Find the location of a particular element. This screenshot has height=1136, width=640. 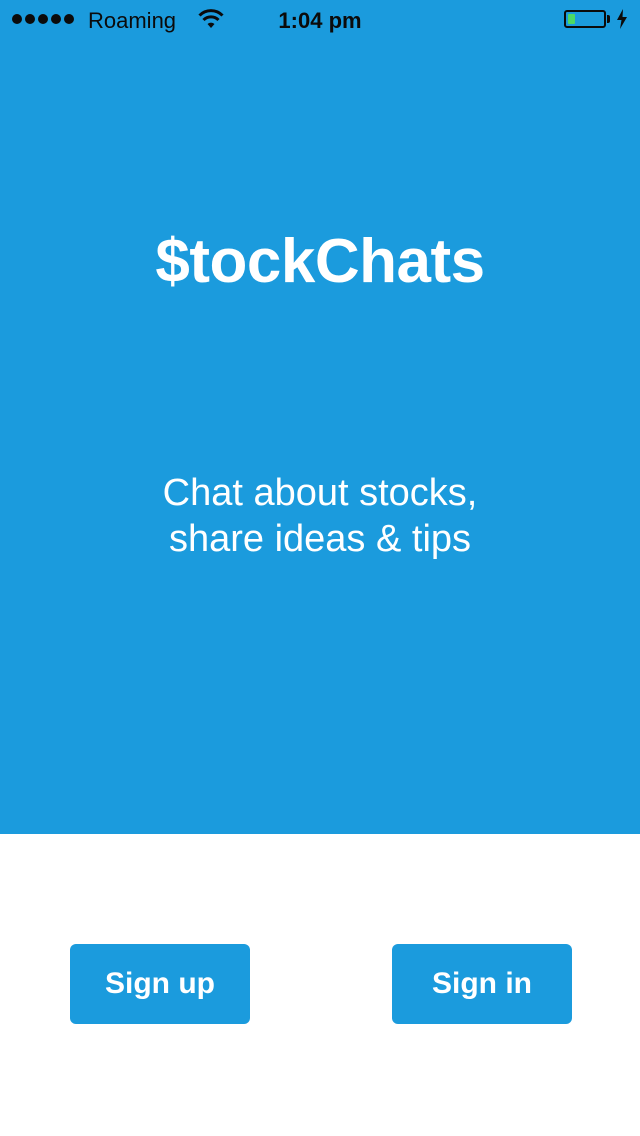

battery-tip is located at coordinates (608, 19).